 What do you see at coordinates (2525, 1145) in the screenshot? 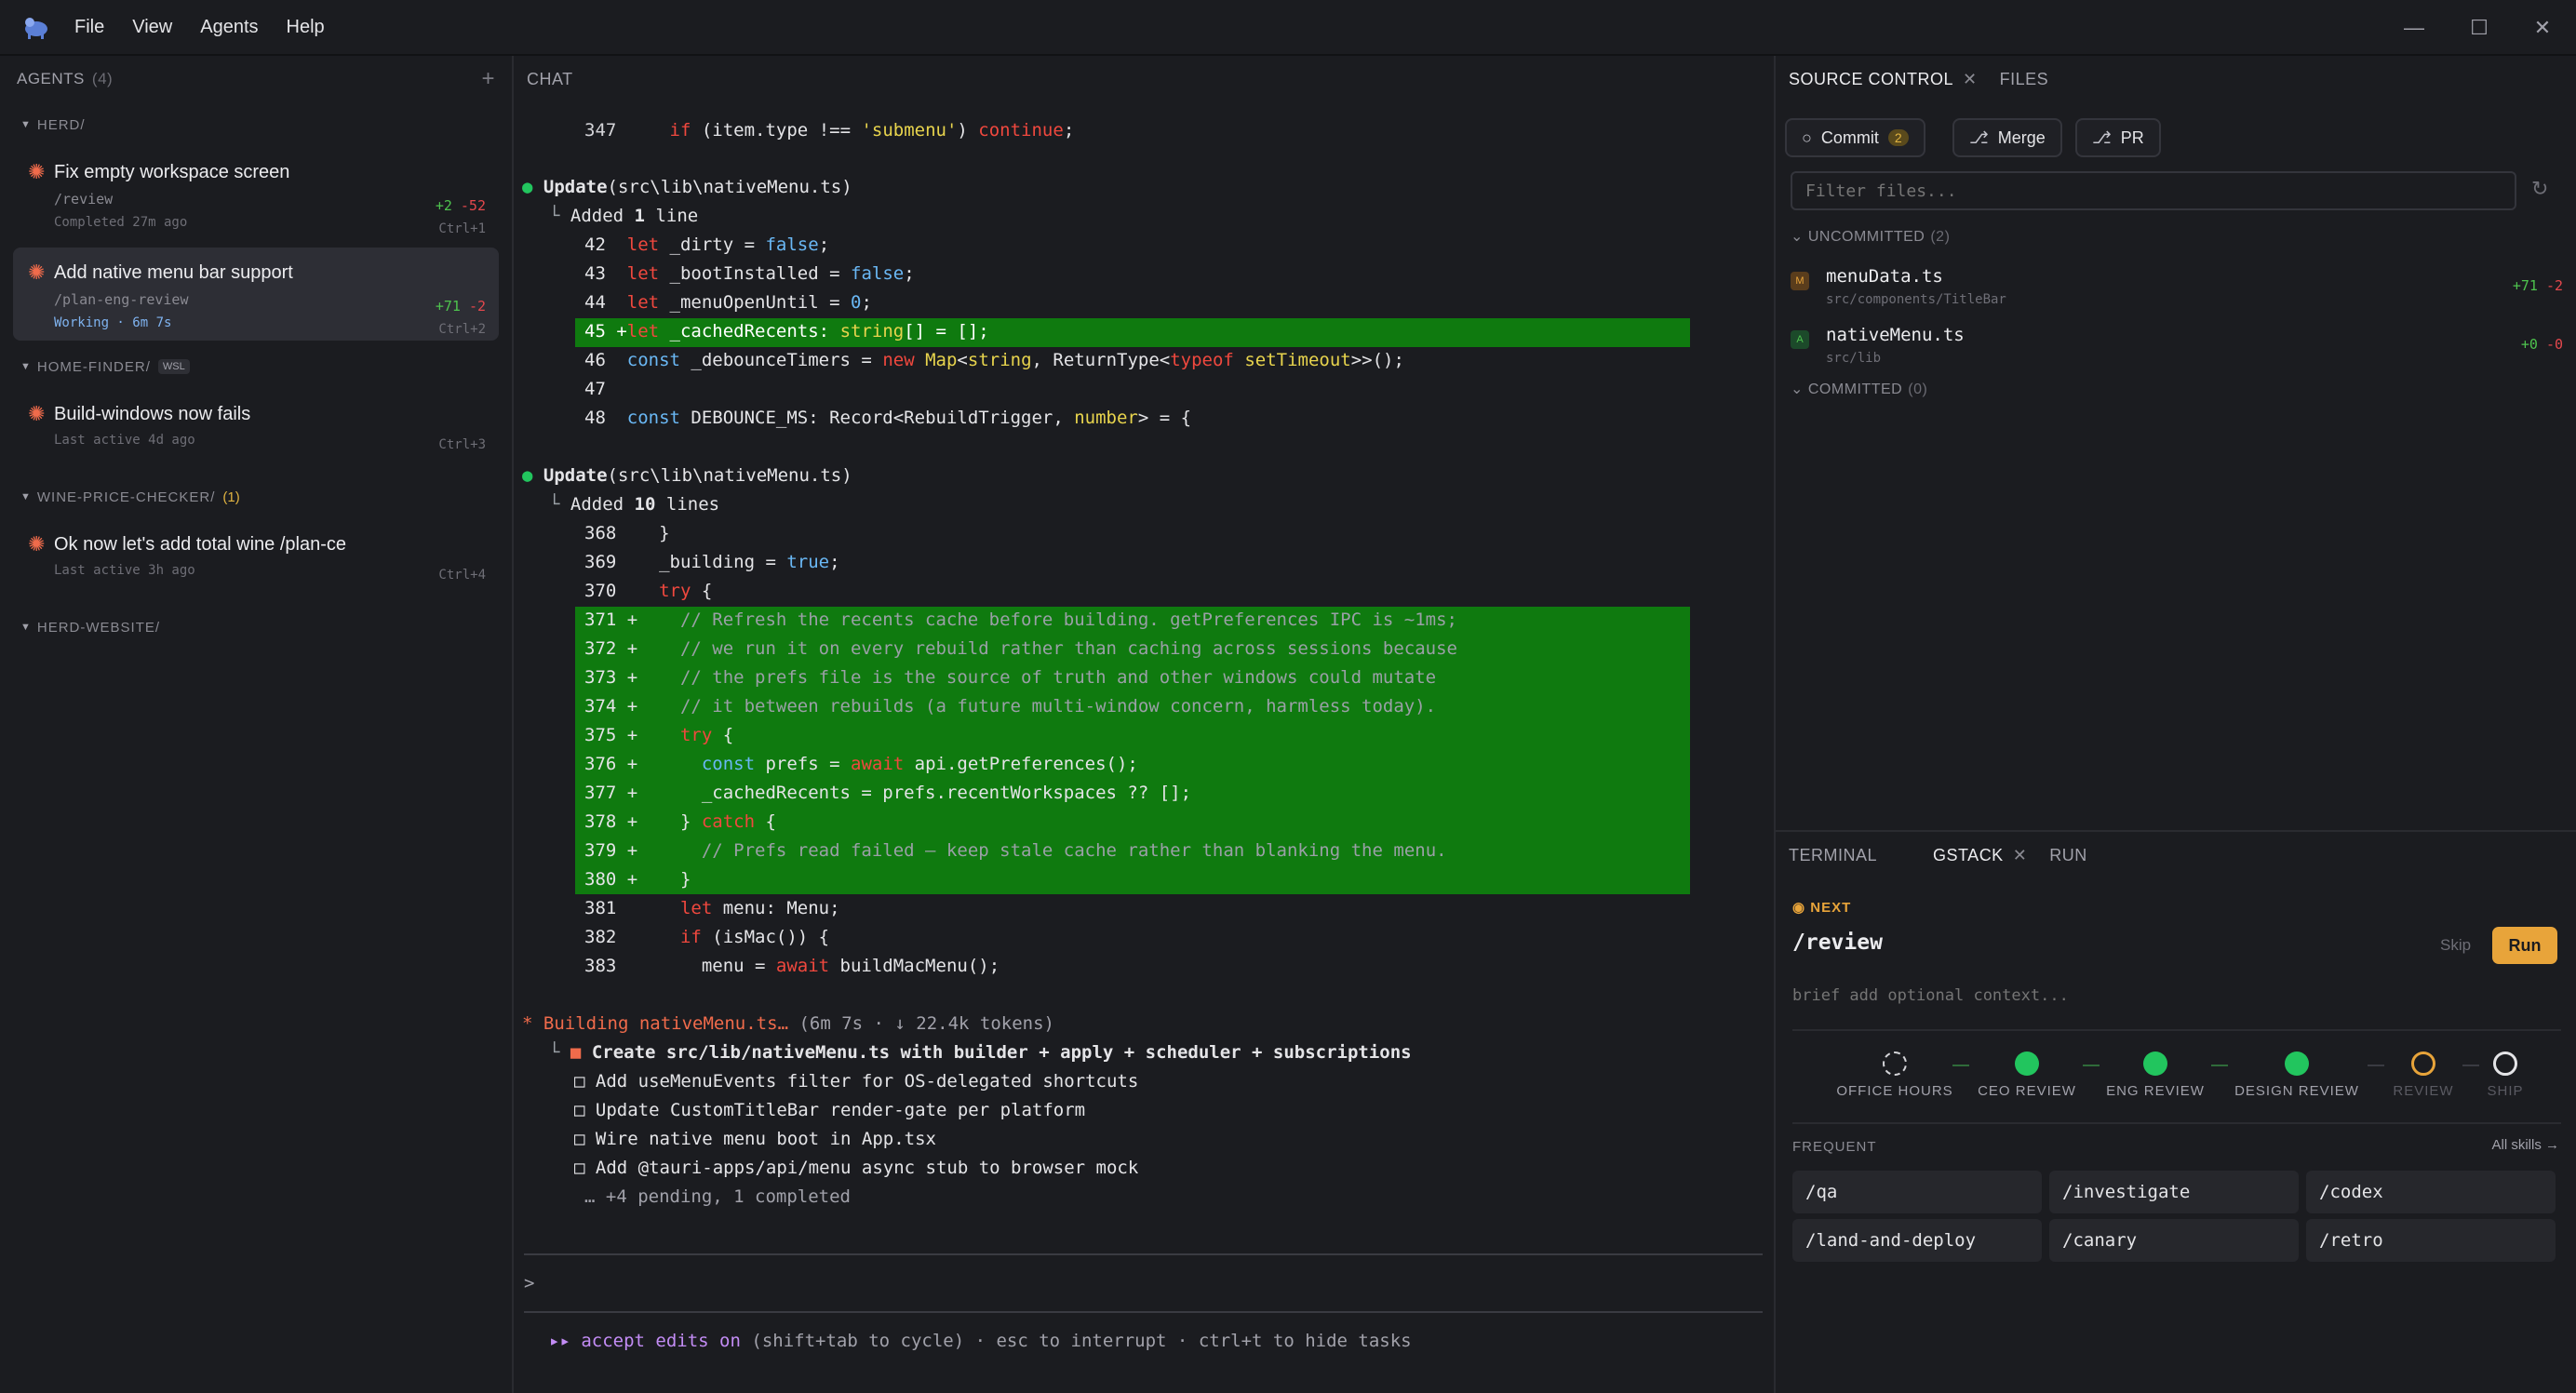
I see `all-skills-link: All skills →` at bounding box center [2525, 1145].